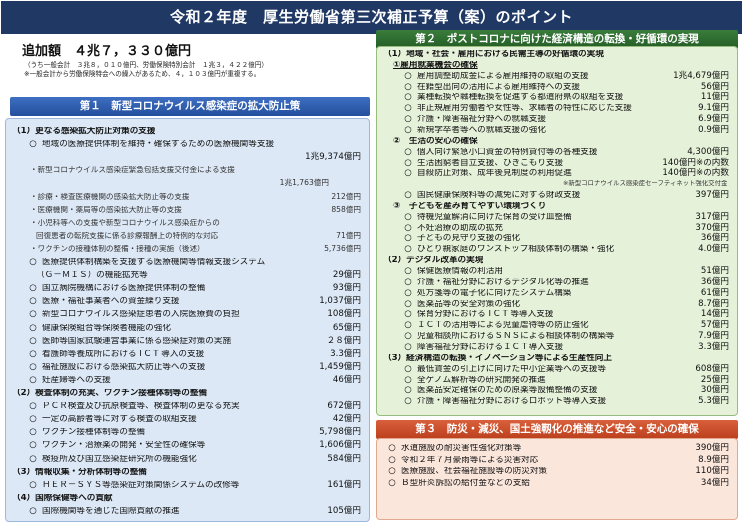 Image resolution: width=743 pixels, height=528 pixels. I want to click on row-amount: 108億円, so click(344, 314).